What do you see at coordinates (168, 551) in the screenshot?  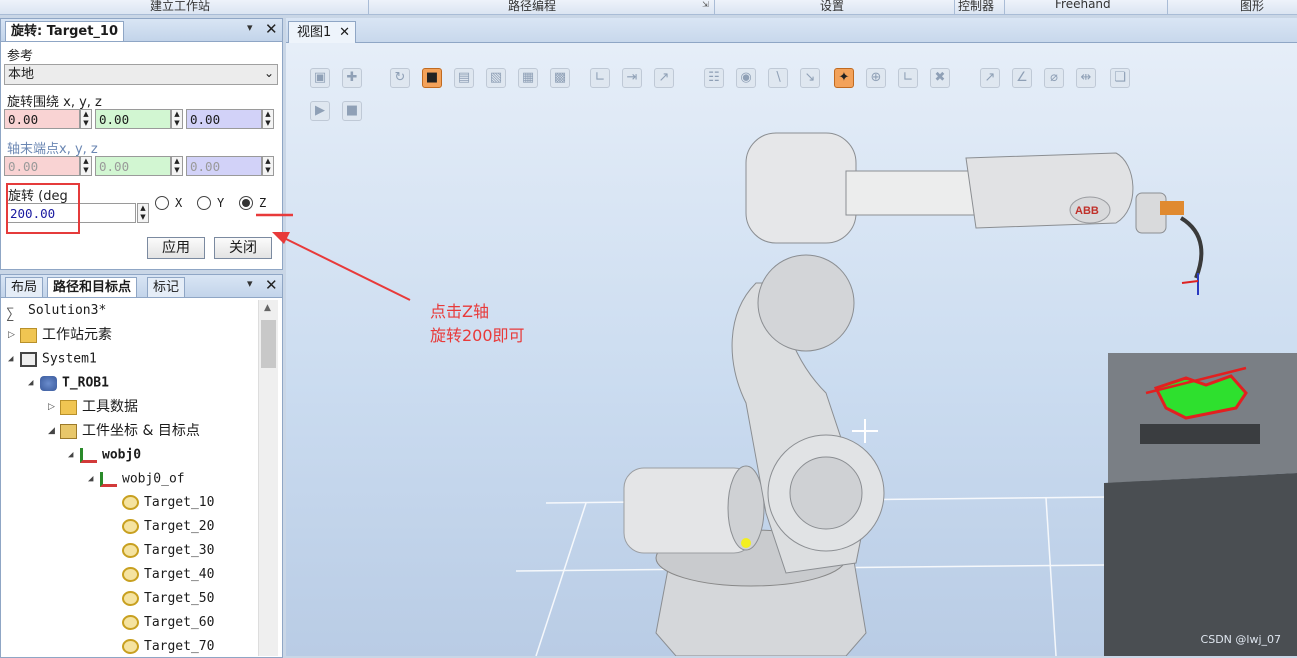 I see `tree-item-target: Target_30` at bounding box center [168, 551].